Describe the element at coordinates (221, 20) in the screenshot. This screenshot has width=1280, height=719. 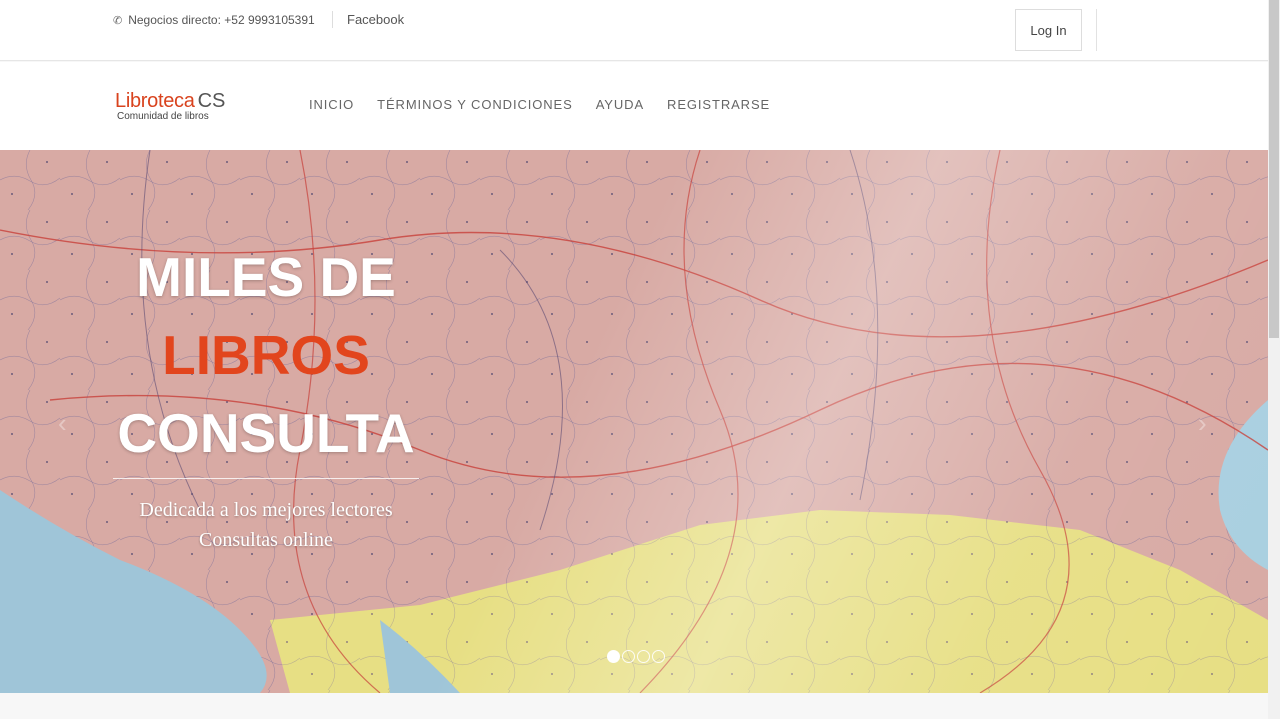
I see `contact-text: Negocios directo: +52 9993105391` at that location.